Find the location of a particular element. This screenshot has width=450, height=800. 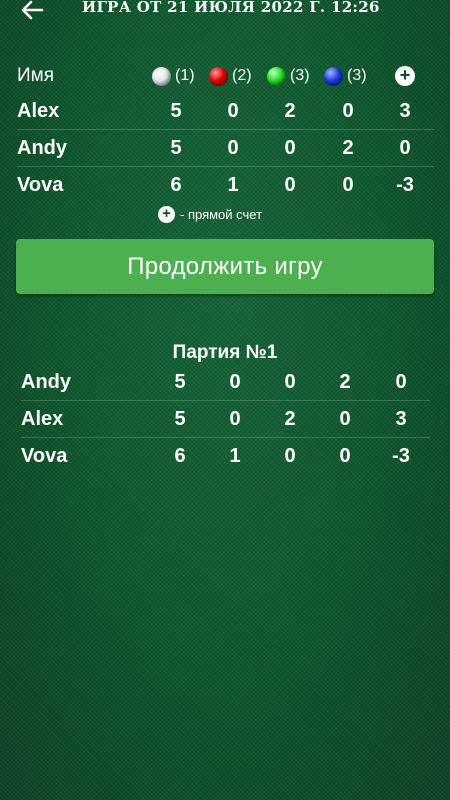

blue-ball-points: (3) is located at coordinates (357, 75).